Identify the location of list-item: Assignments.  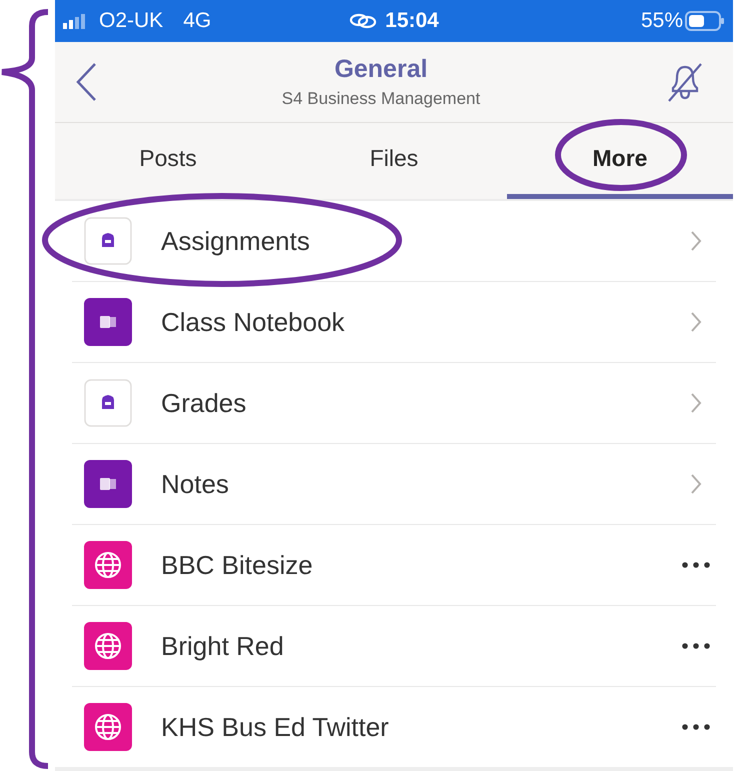
(394, 241).